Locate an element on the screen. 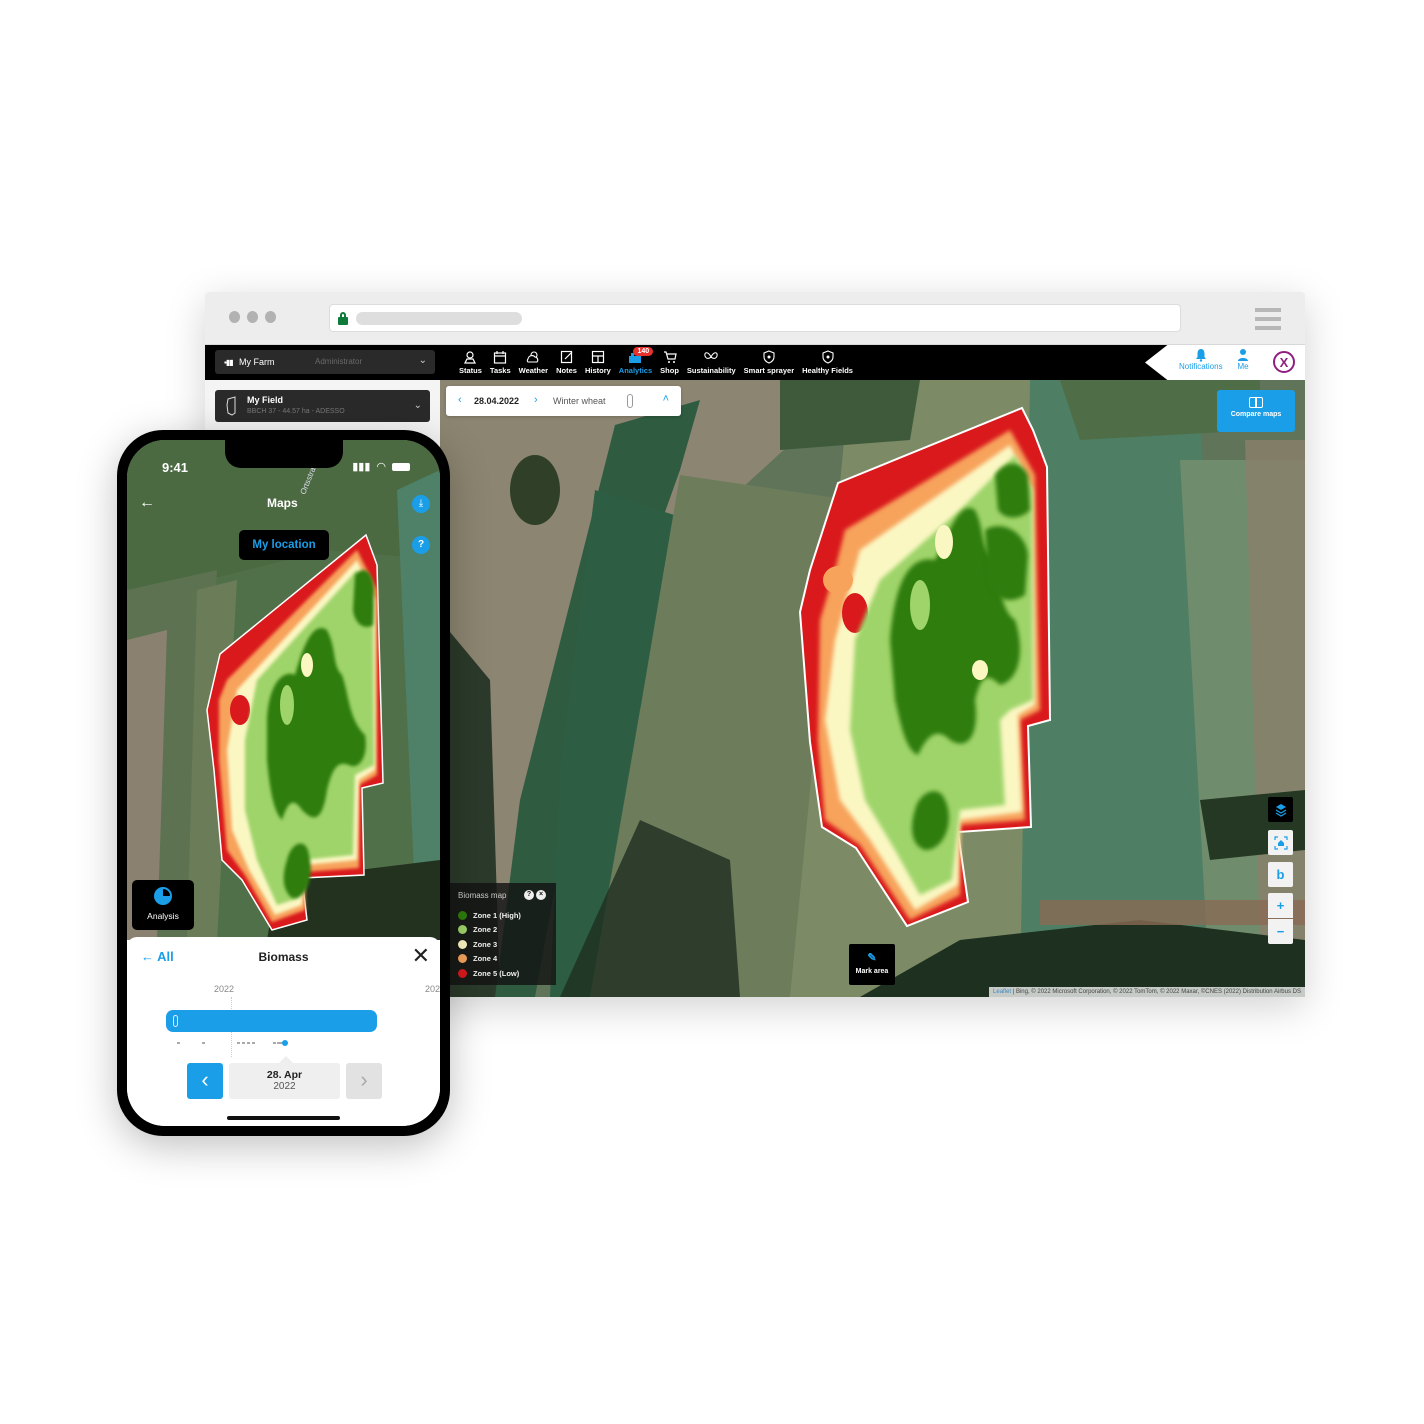 The height and width of the screenshot is (1424, 1424). notes-icon is located at coordinates (567, 357).